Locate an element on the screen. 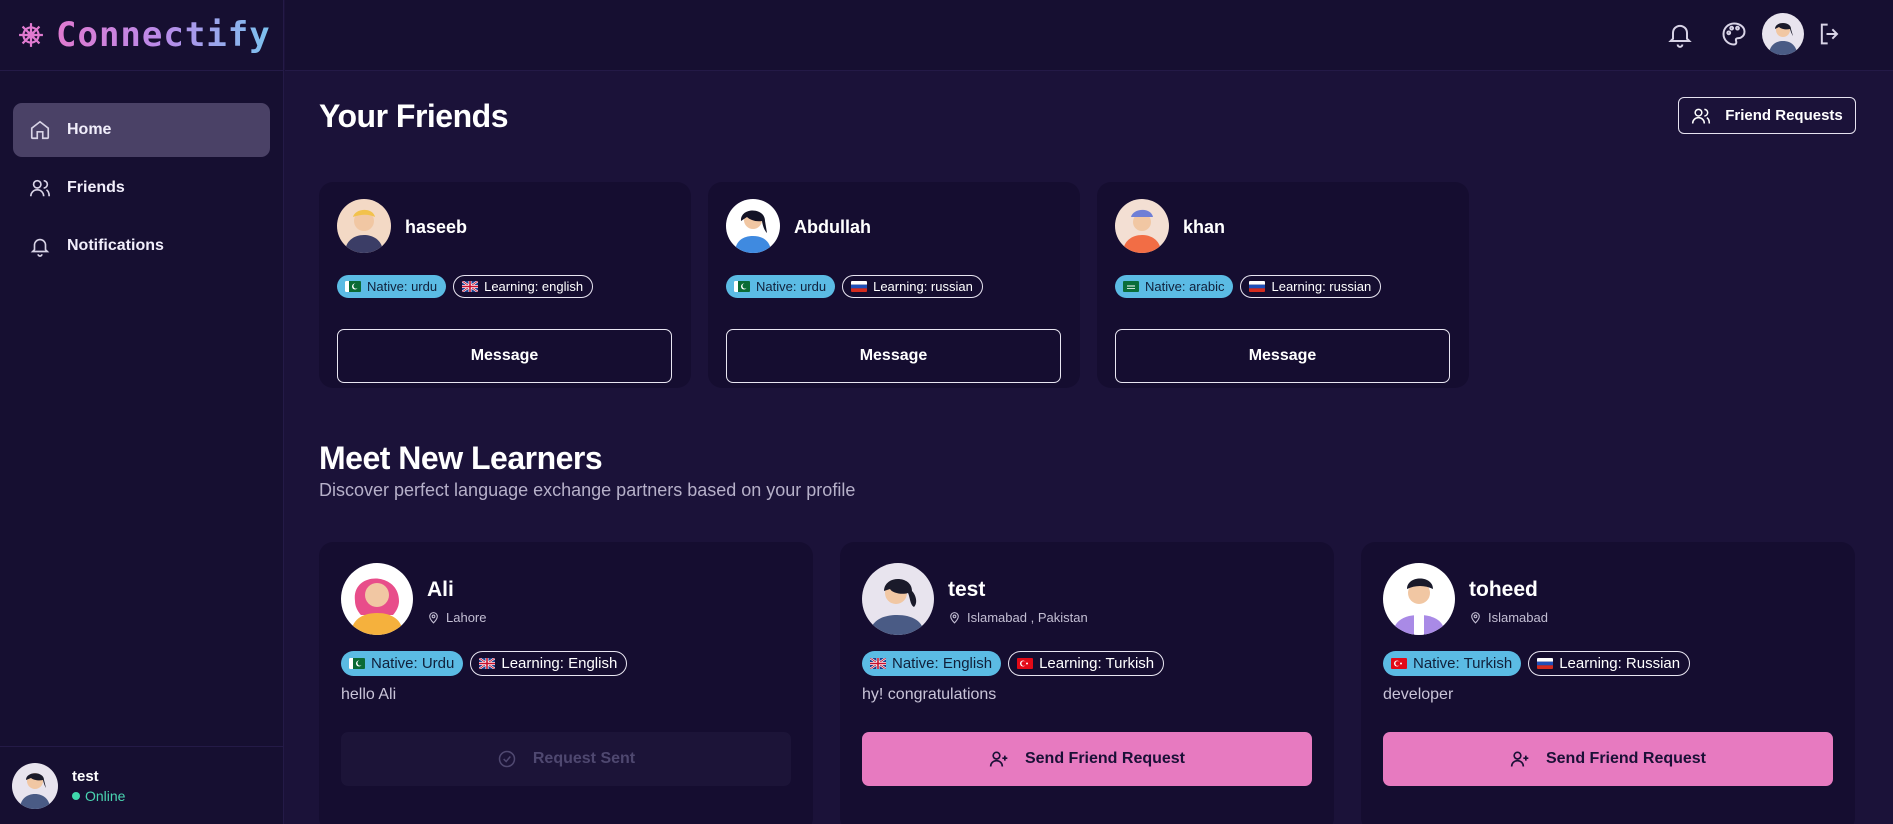 The image size is (1893, 824). native-language-badge: Native: arabic is located at coordinates (1174, 286).